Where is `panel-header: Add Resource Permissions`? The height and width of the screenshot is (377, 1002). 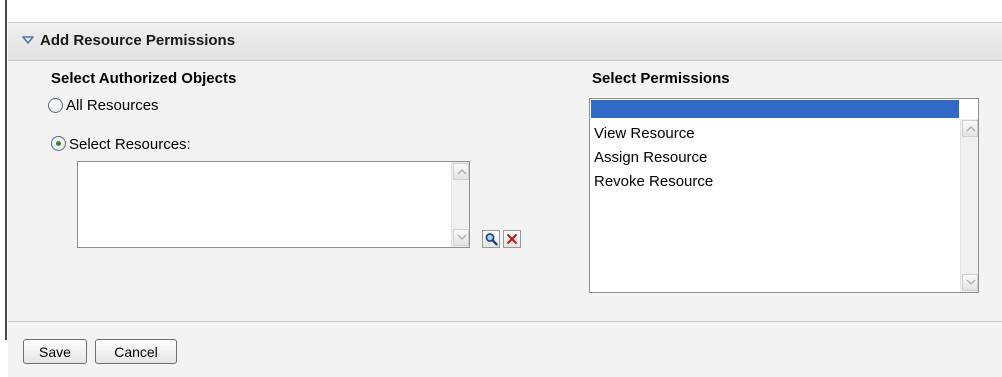 panel-header: Add Resource Permissions is located at coordinates (505, 42).